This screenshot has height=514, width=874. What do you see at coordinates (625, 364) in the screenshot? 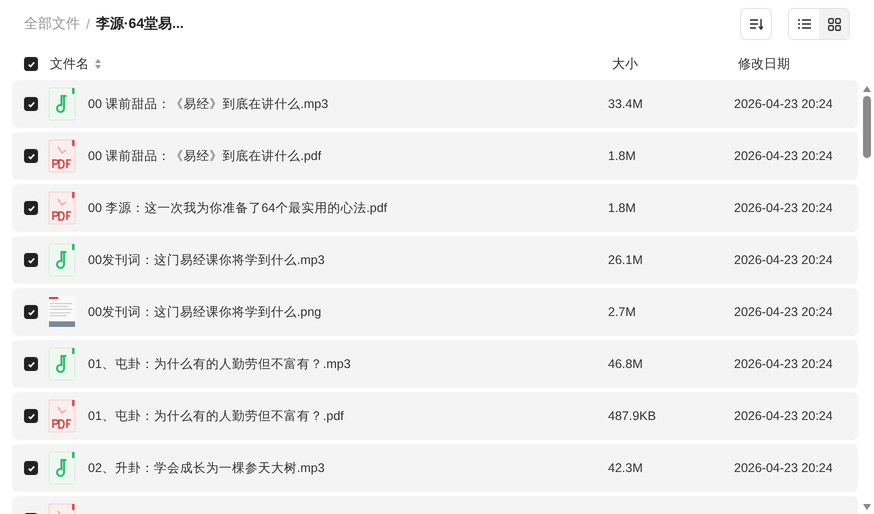
I see `file-size: 46.8M` at bounding box center [625, 364].